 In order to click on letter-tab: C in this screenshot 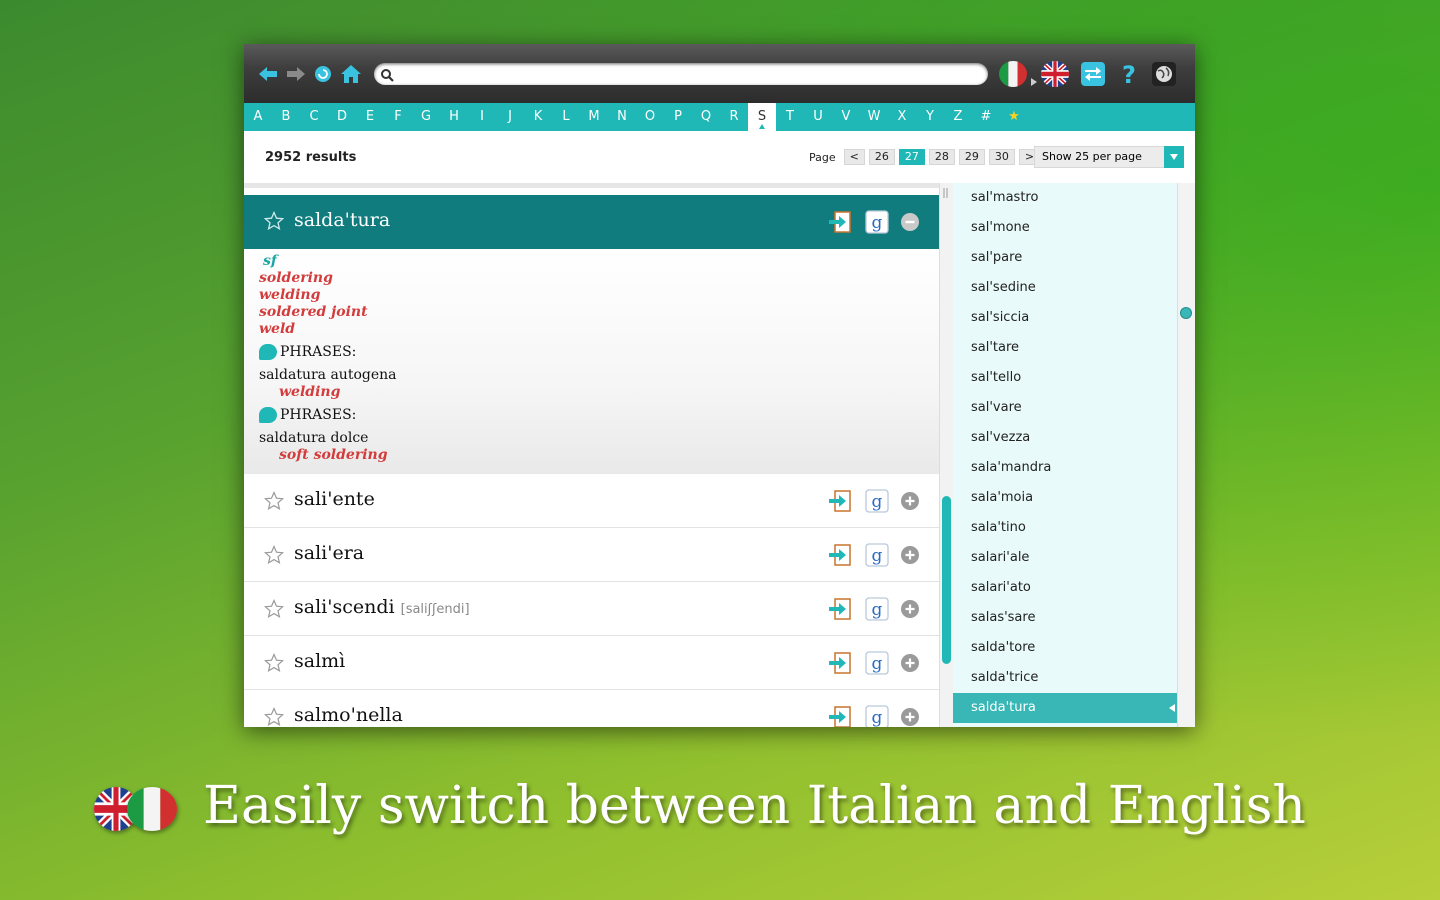, I will do `click(314, 117)`.